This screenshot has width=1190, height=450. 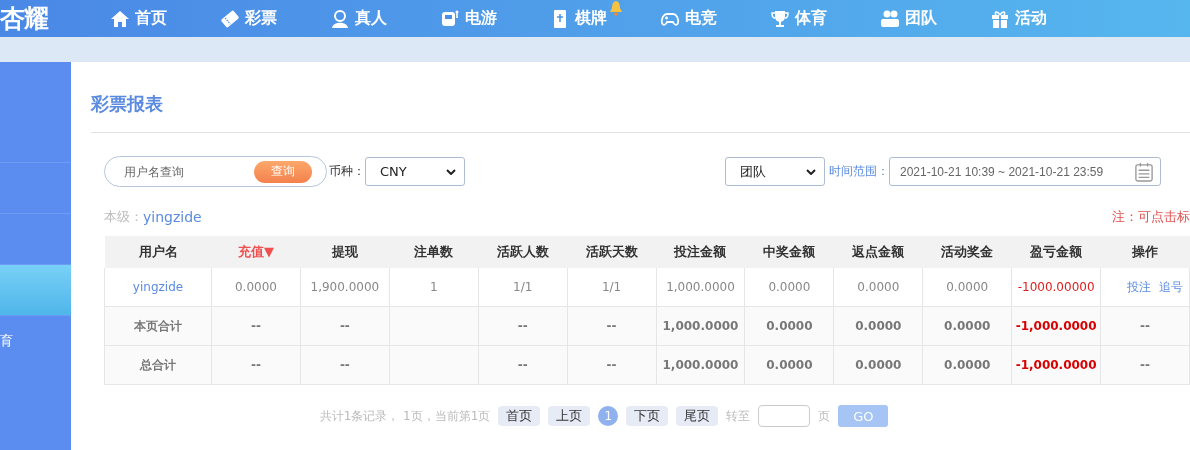 What do you see at coordinates (789, 252) in the screenshot?
I see `column-header: 中奖金额` at bounding box center [789, 252].